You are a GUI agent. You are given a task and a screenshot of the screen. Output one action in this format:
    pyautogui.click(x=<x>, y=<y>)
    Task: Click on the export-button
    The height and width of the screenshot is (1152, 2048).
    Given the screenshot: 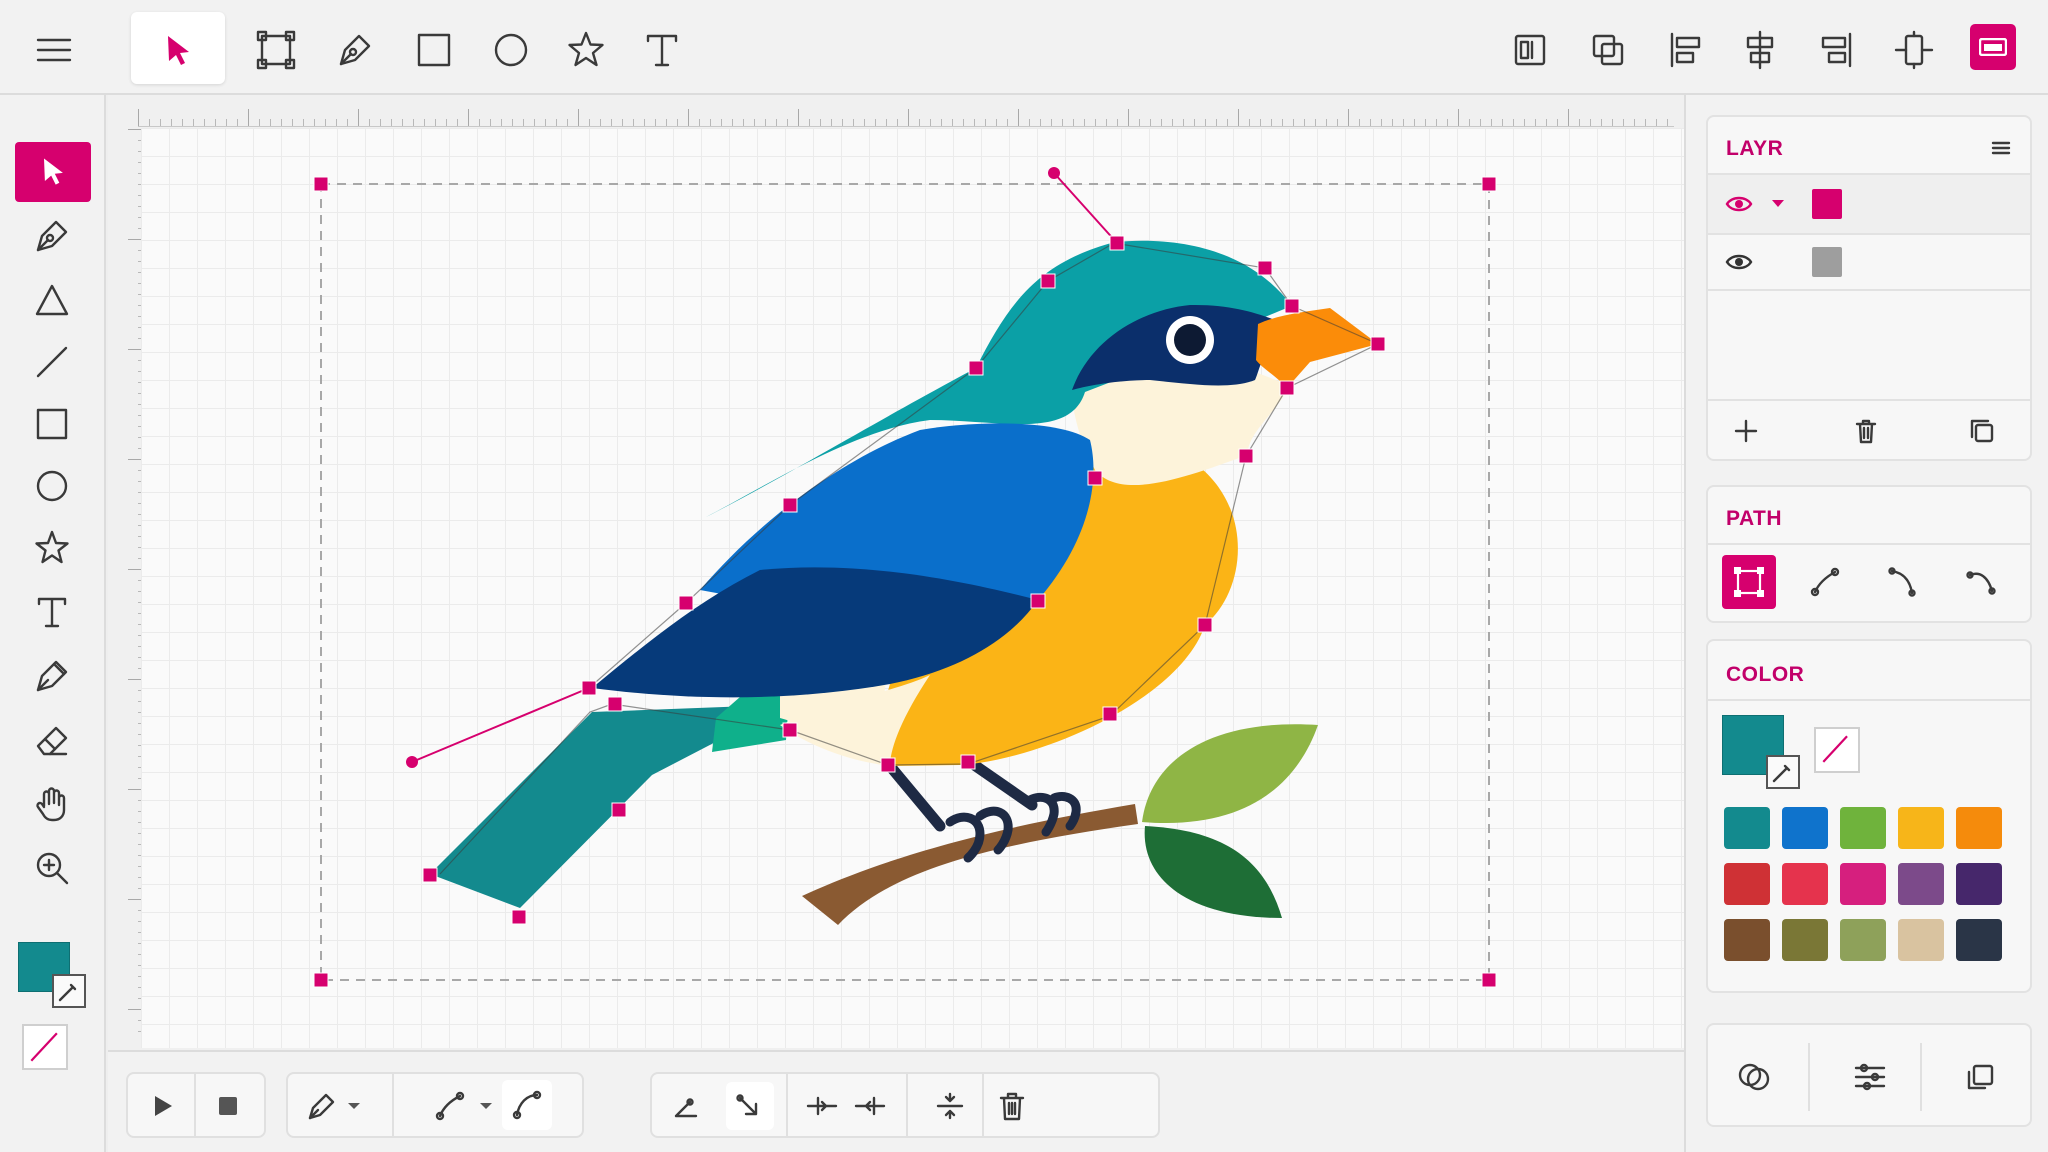 What is the action you would take?
    pyautogui.click(x=1993, y=47)
    